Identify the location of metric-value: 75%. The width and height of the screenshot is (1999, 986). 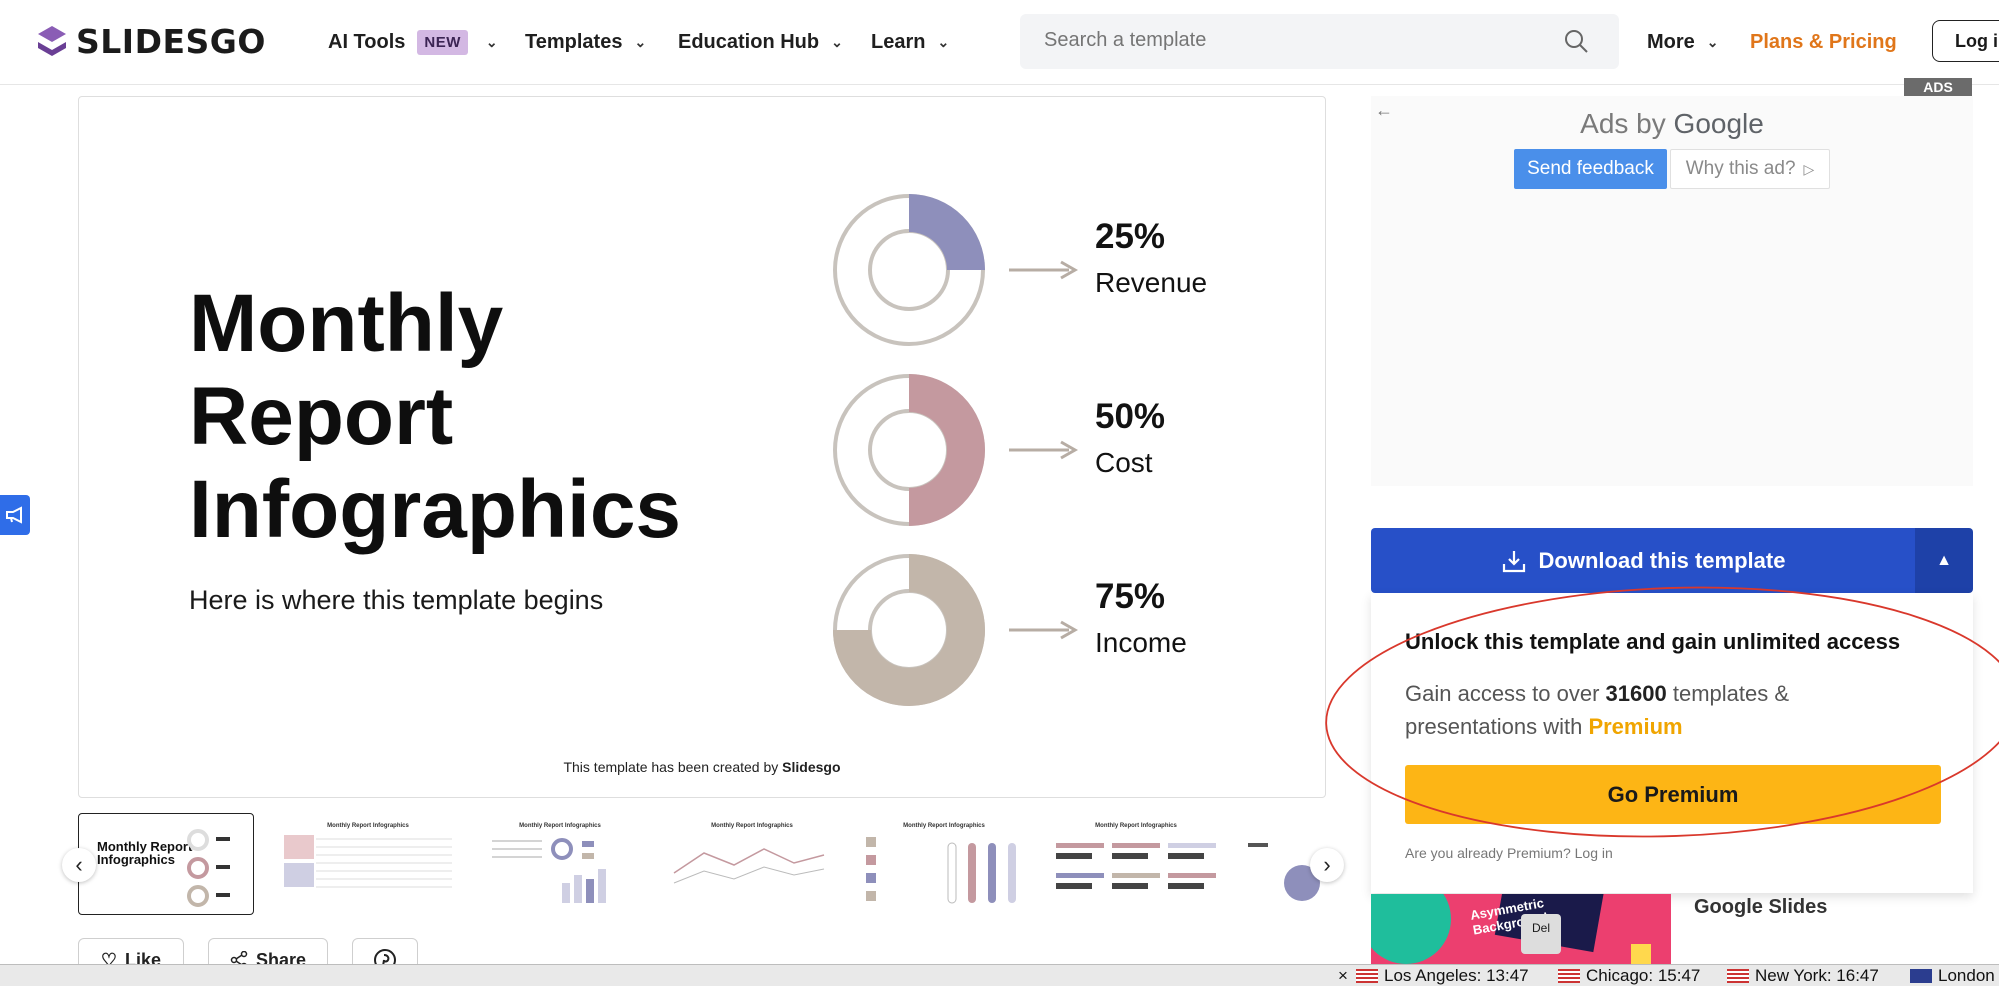
(1130, 596).